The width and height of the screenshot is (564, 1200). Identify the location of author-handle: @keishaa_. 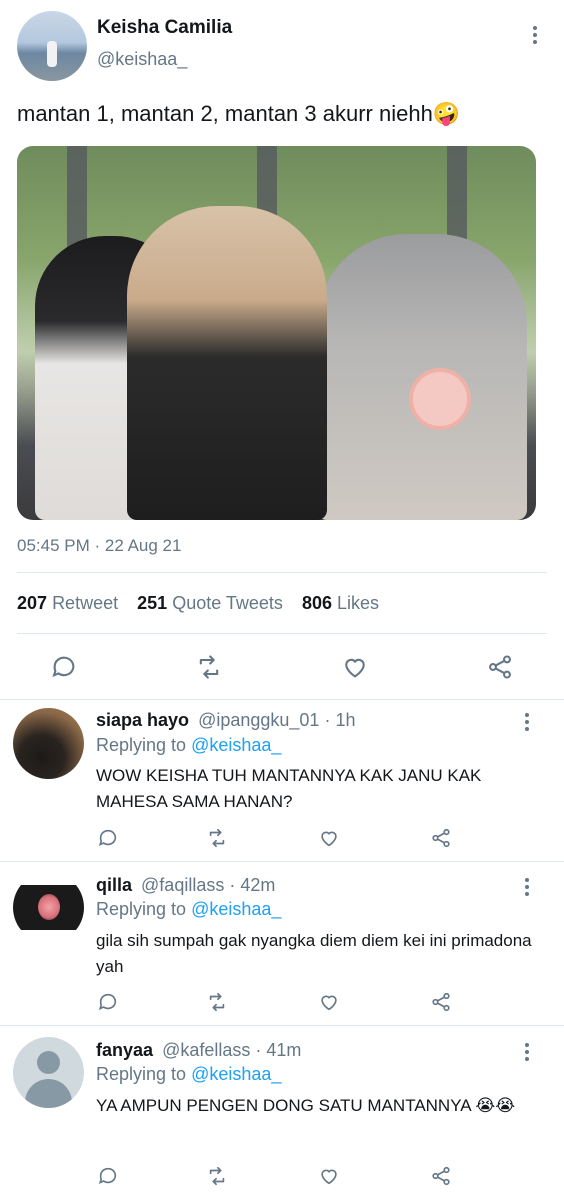
(142, 59).